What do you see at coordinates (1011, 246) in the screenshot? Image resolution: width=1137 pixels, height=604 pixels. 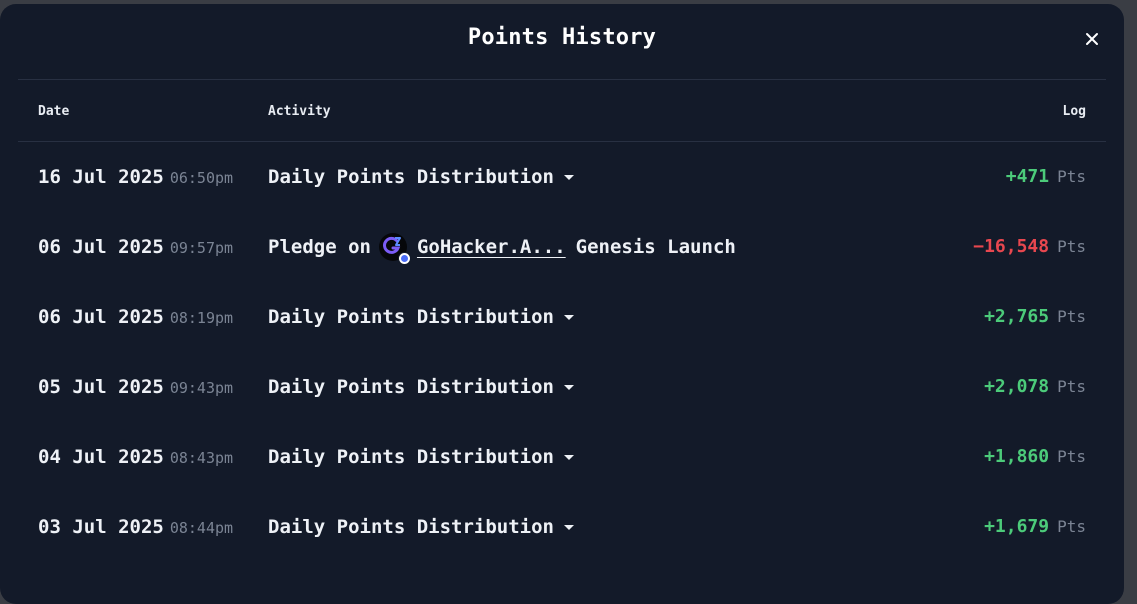 I see `row-log-value: −16,548` at bounding box center [1011, 246].